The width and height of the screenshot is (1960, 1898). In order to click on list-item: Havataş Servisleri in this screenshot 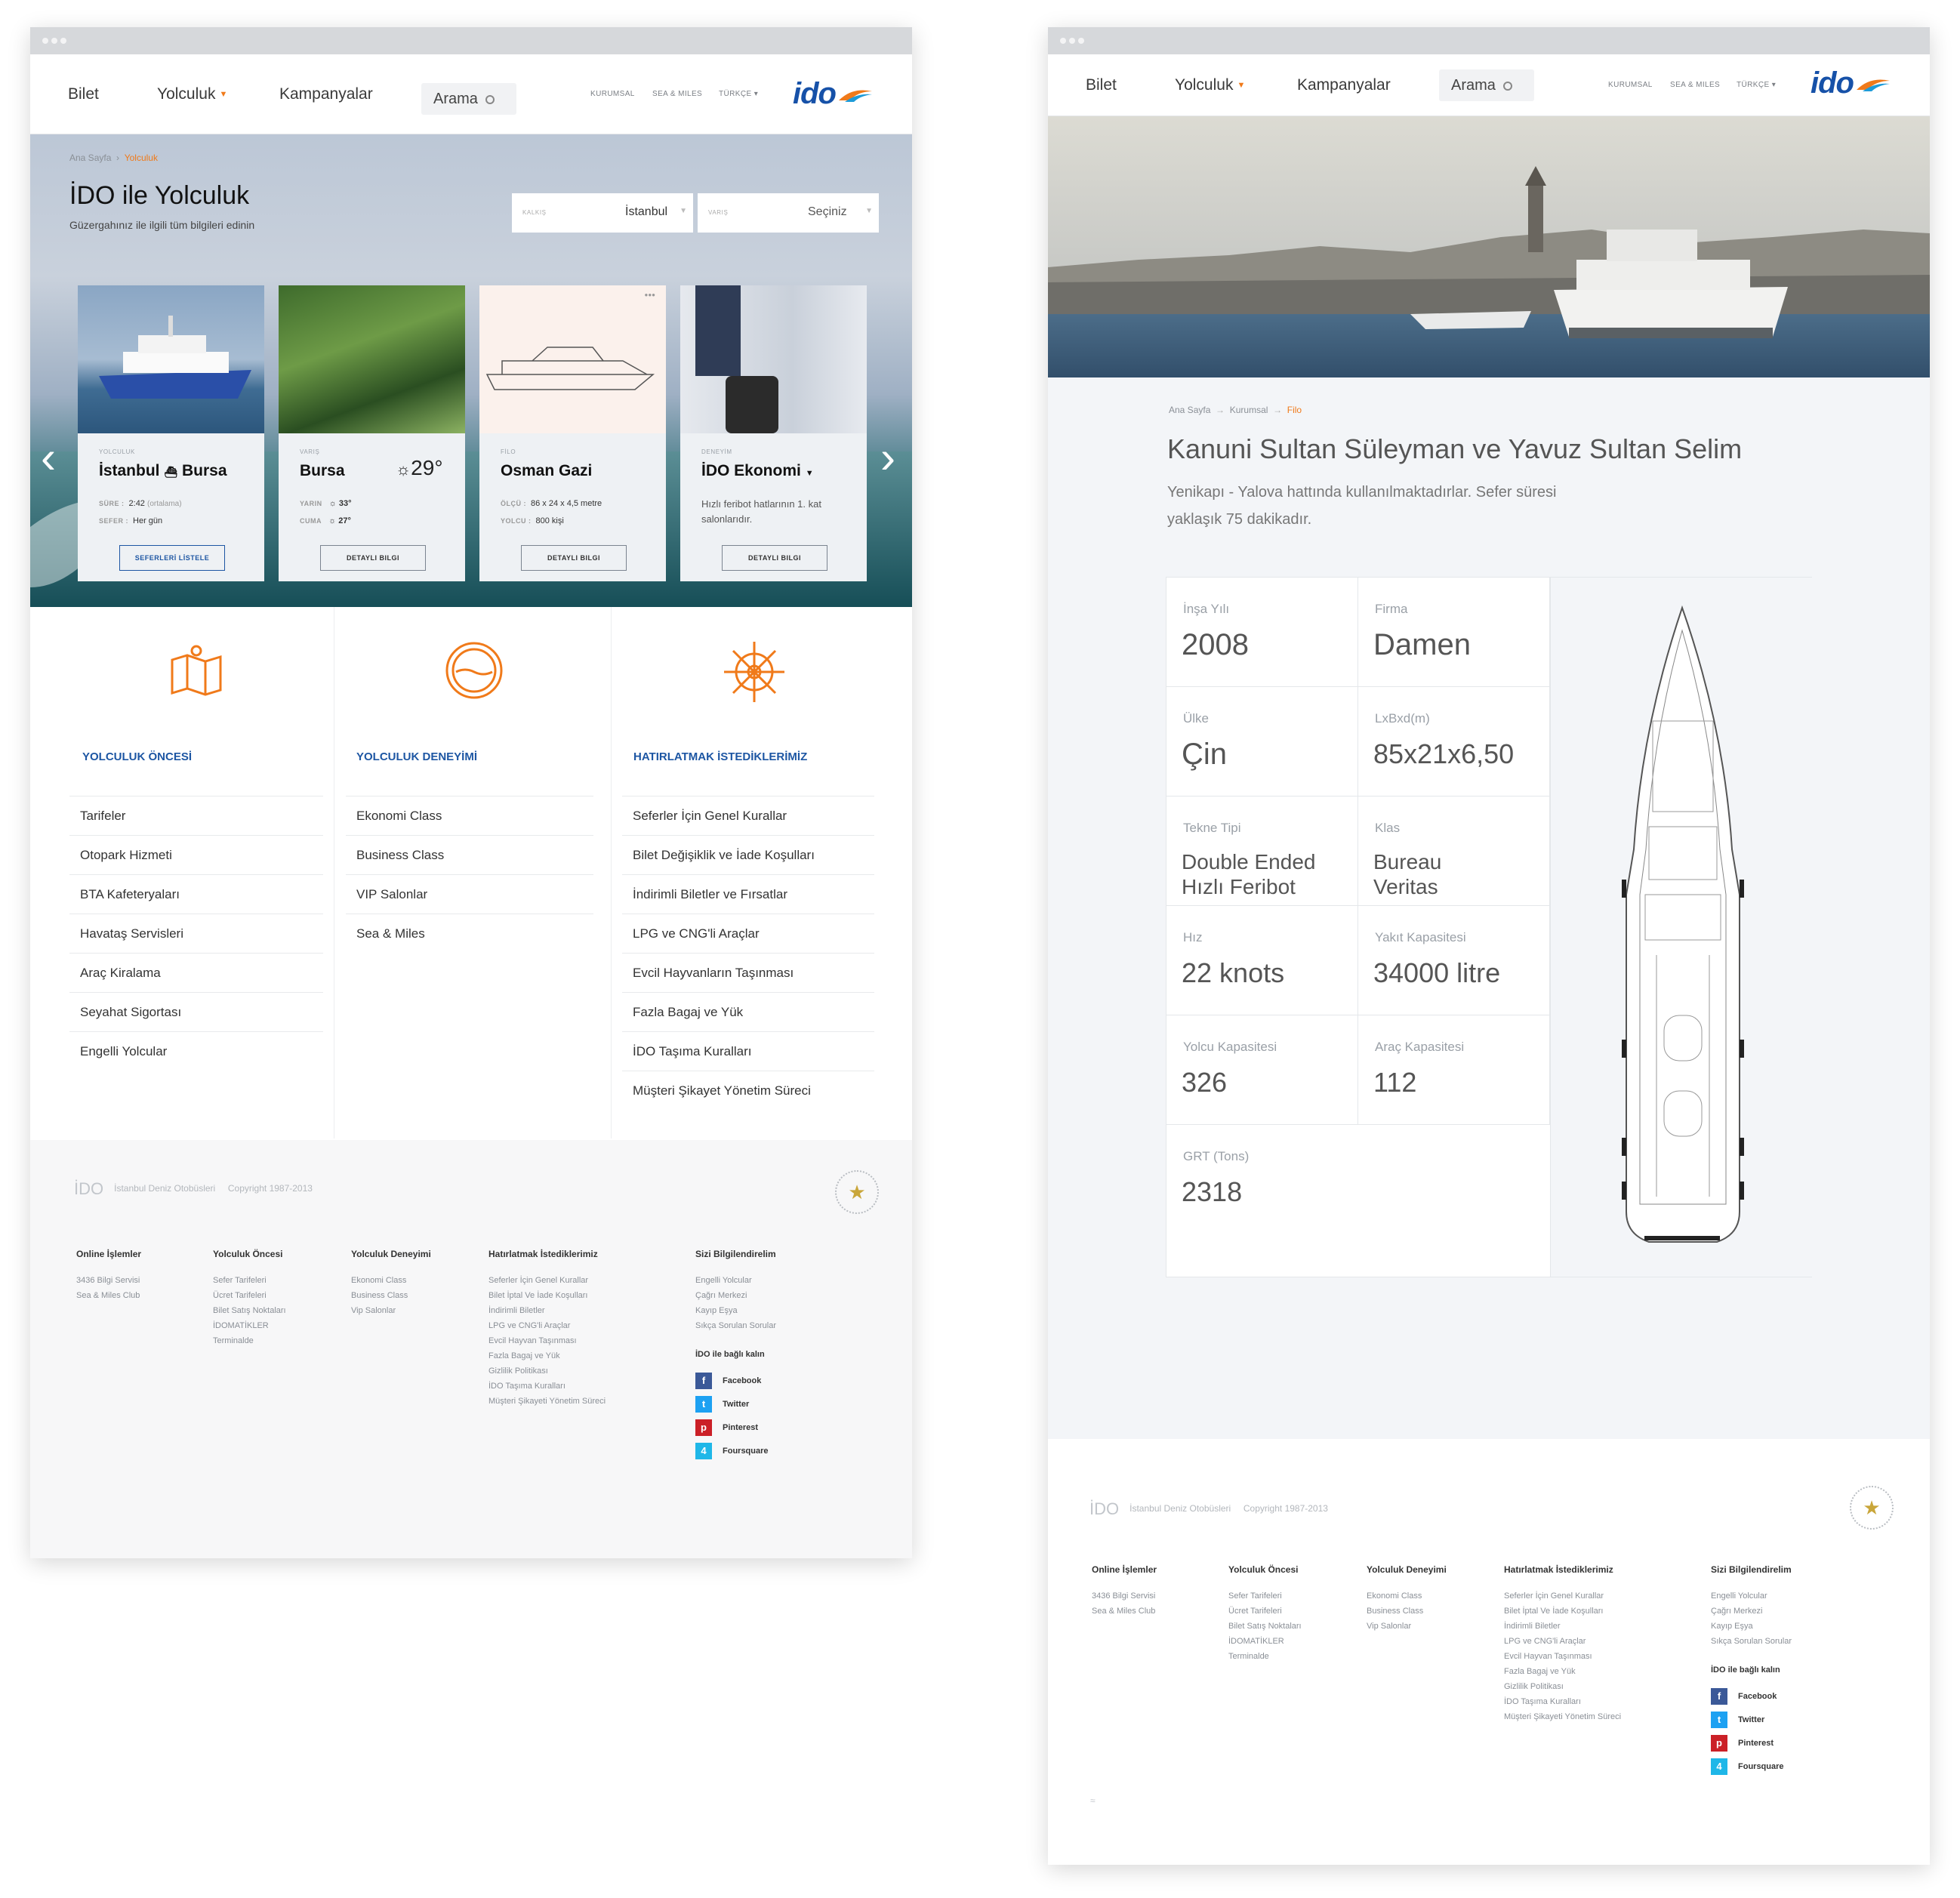, I will do `click(196, 933)`.